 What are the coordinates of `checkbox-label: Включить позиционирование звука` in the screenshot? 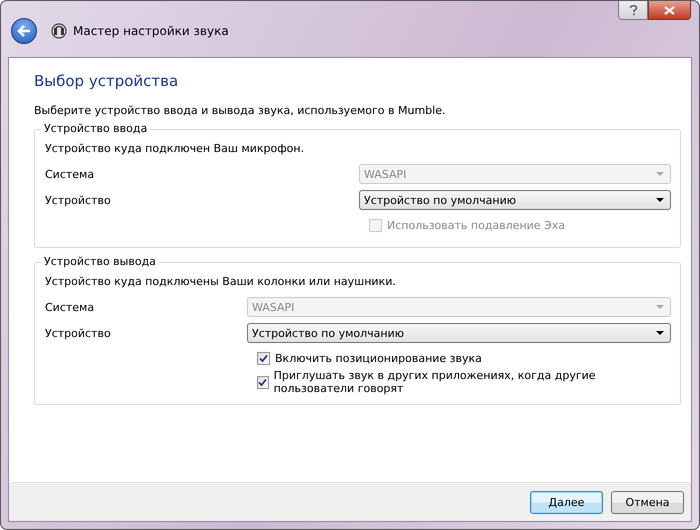 It's located at (378, 358).